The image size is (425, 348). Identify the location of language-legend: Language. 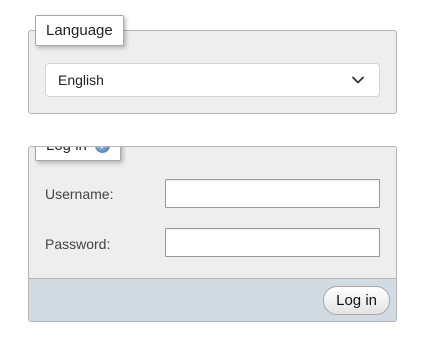
(79, 30).